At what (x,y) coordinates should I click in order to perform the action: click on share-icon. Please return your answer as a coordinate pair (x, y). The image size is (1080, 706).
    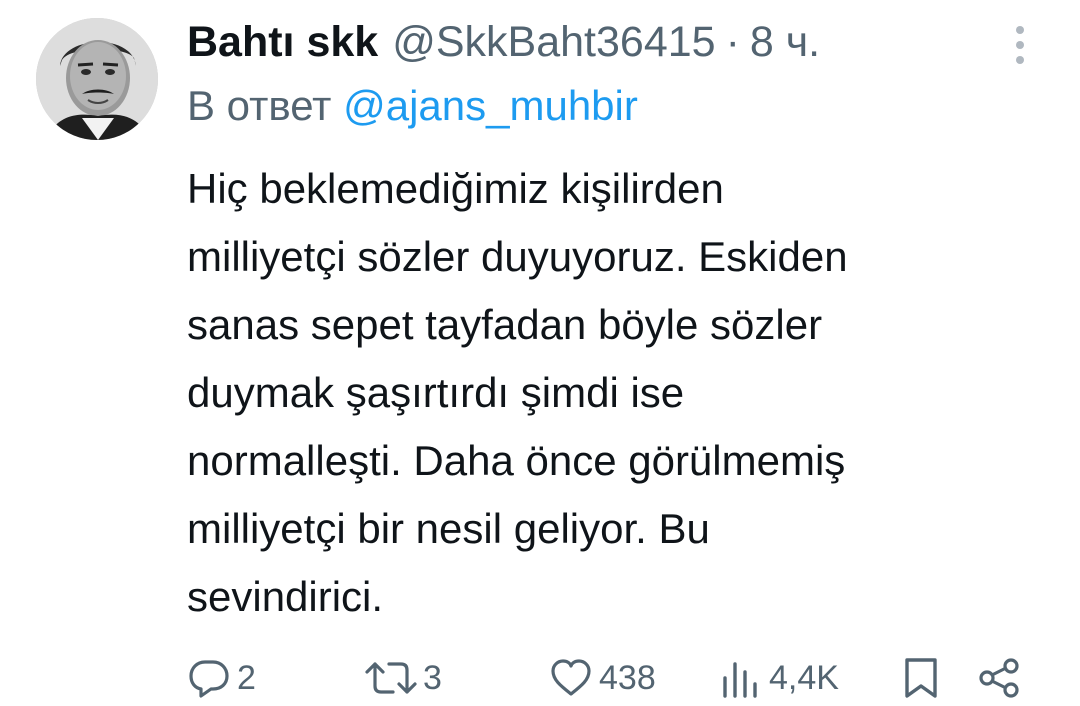
    Looking at the image, I should click on (999, 678).